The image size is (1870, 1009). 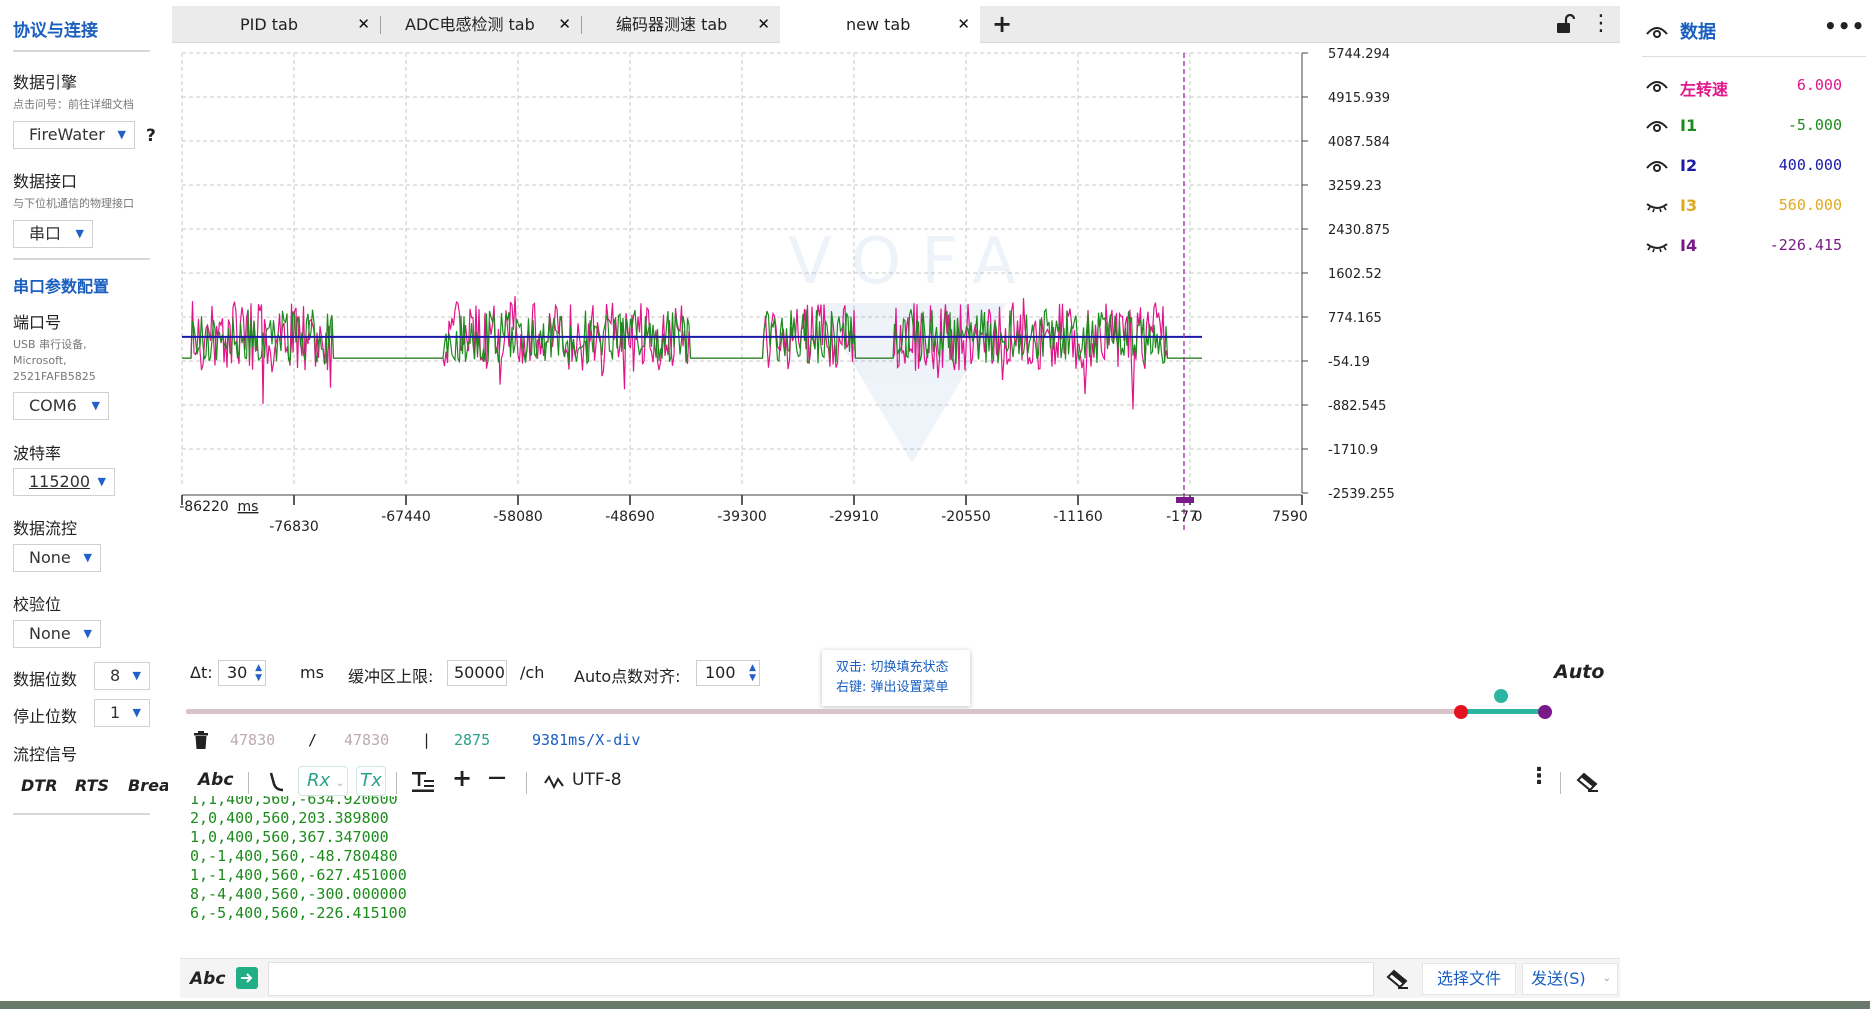 I want to click on zoom-in-button: +, so click(x=462, y=778).